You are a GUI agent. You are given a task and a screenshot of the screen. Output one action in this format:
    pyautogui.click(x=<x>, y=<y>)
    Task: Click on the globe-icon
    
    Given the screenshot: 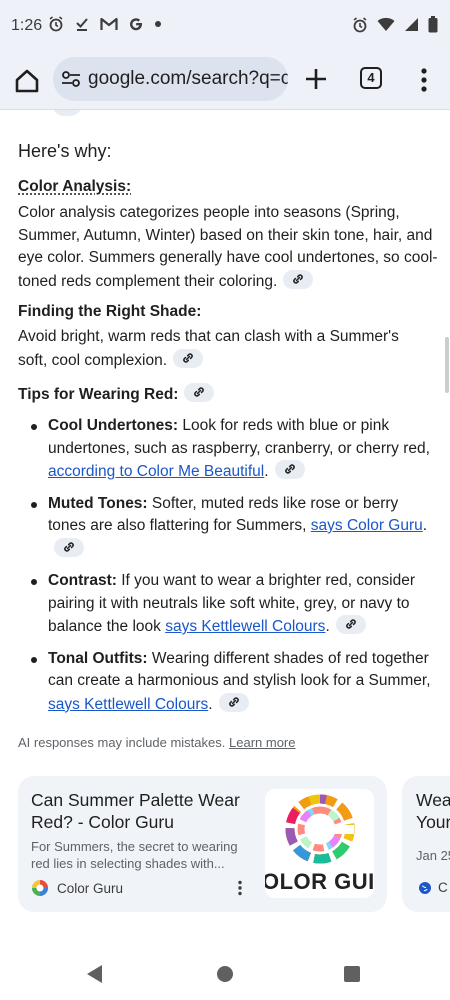 What is the action you would take?
    pyautogui.click(x=425, y=887)
    